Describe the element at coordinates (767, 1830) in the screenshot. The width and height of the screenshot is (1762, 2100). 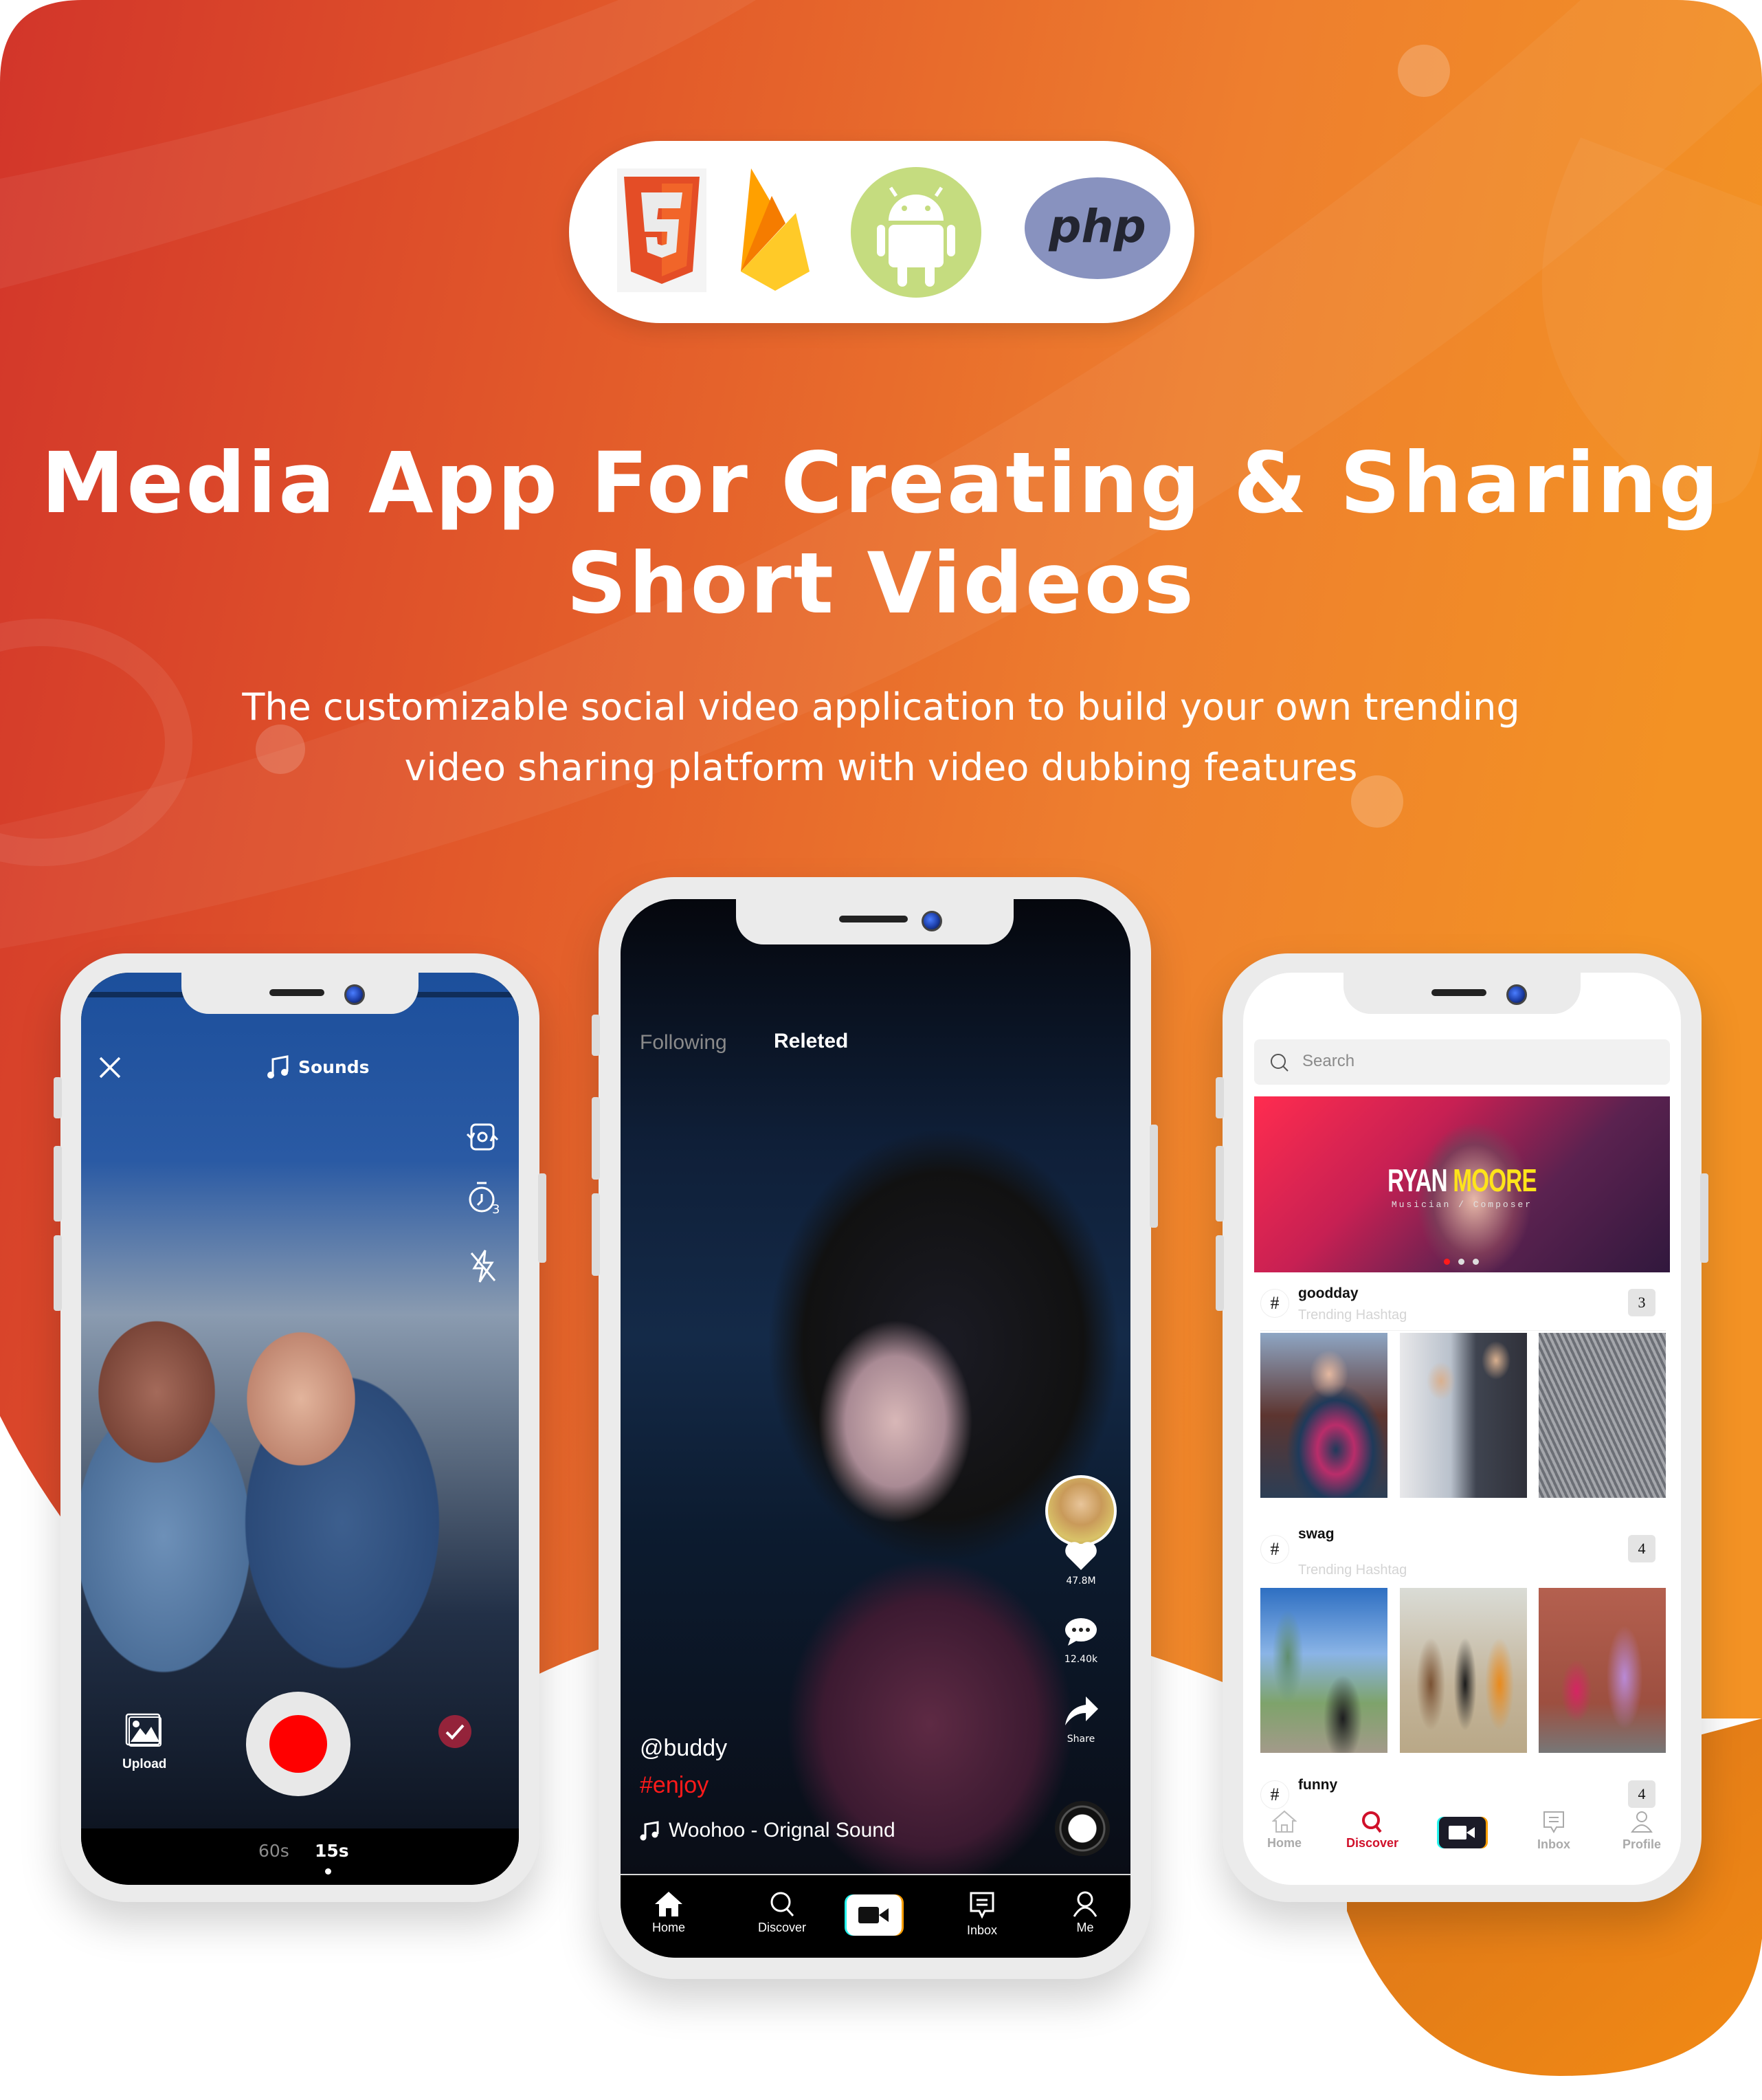
I see `video-sound: Woohoo - Orignal Sound` at that location.